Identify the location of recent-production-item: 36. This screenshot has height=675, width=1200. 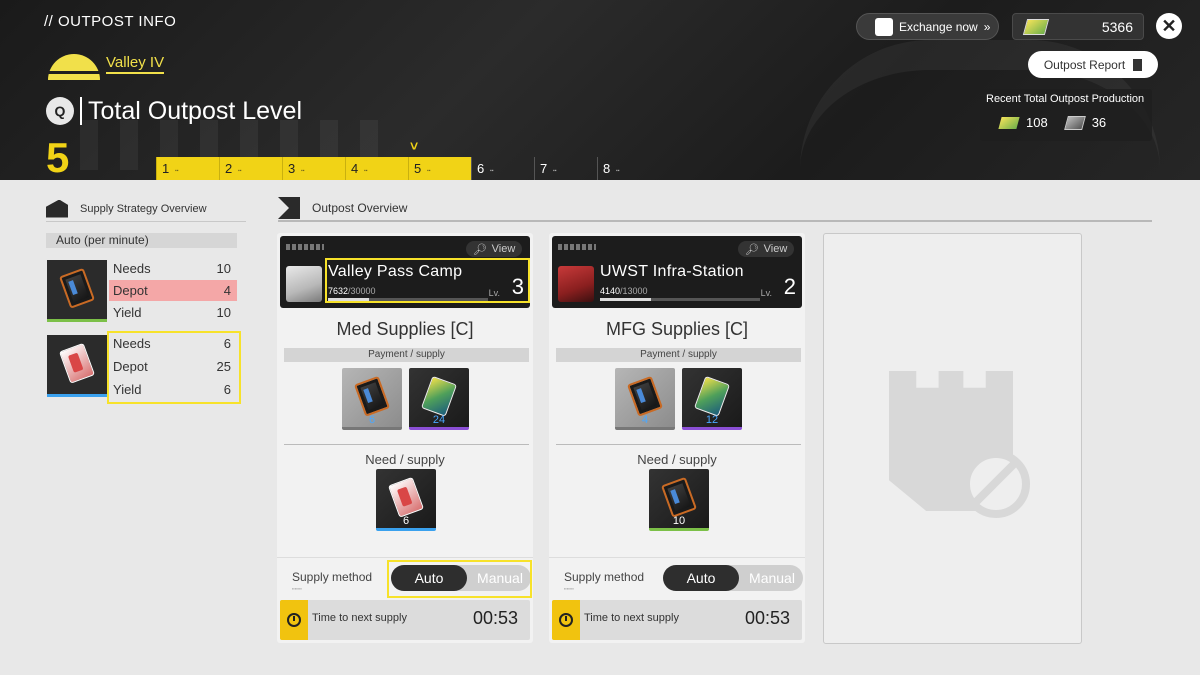
(1085, 122).